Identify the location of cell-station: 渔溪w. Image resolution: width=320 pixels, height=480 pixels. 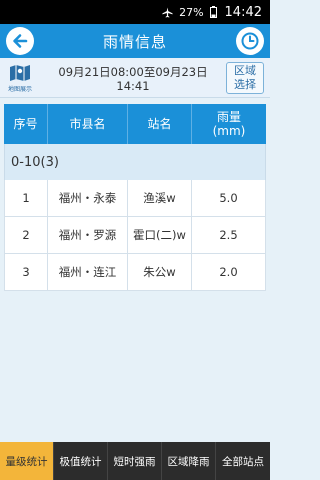
(160, 198).